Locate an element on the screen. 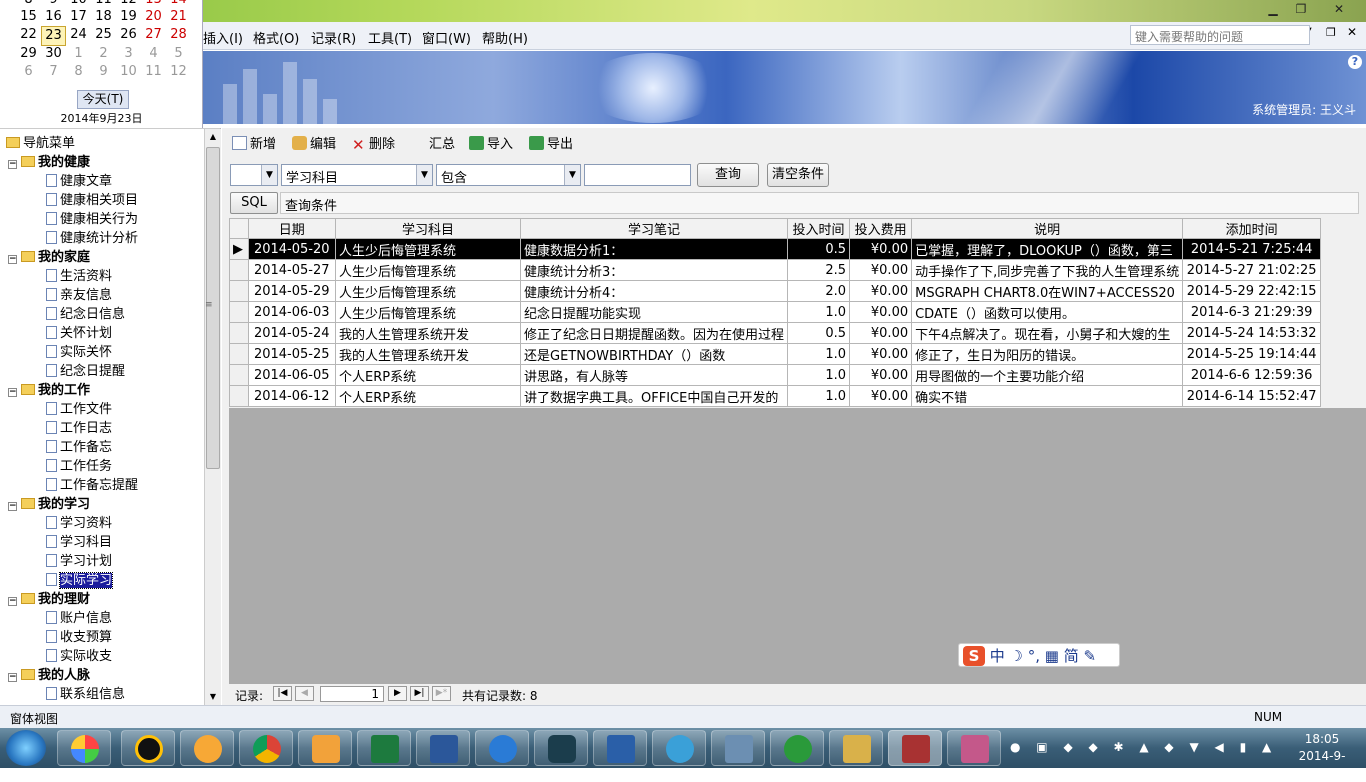  menu-records: 记录(R) is located at coordinates (333, 37).